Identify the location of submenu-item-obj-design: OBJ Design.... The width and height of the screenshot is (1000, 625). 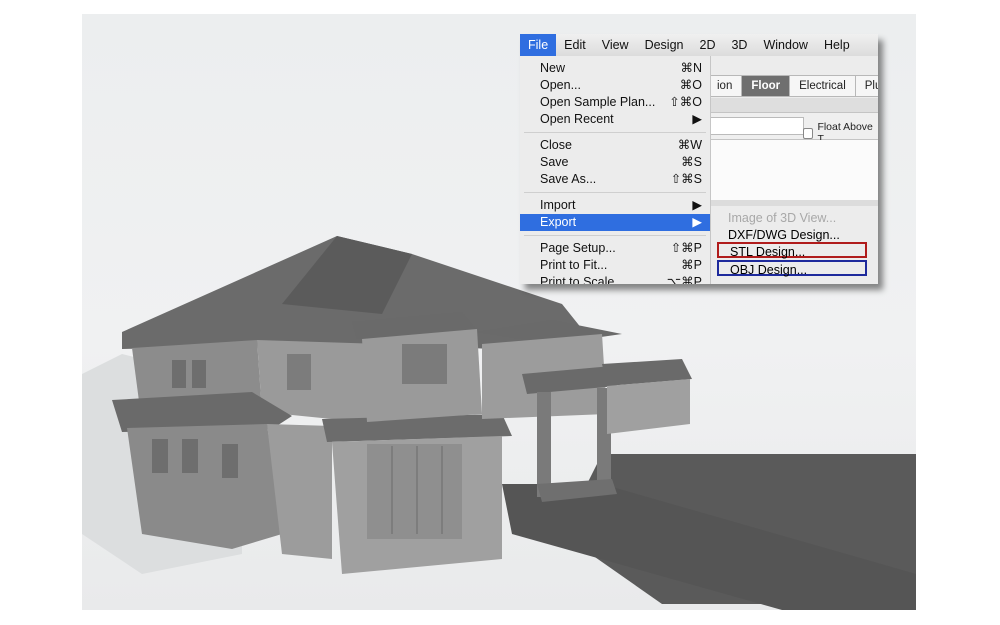
(792, 268).